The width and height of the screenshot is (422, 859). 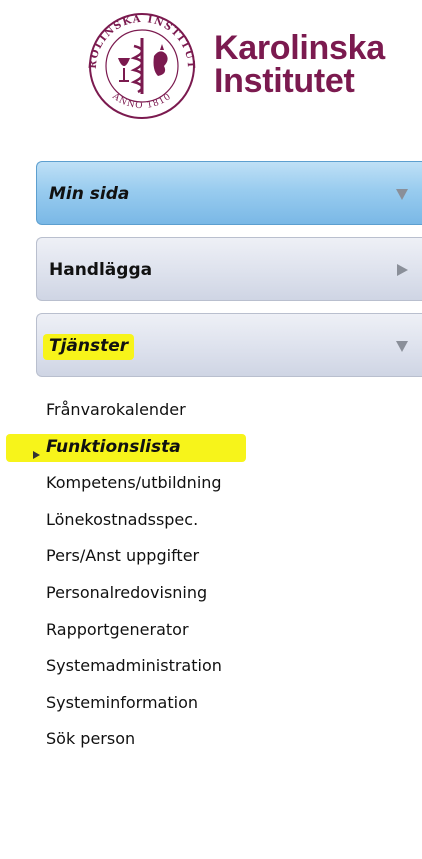 I want to click on logo-name-line1: Karolinska, so click(x=299, y=48).